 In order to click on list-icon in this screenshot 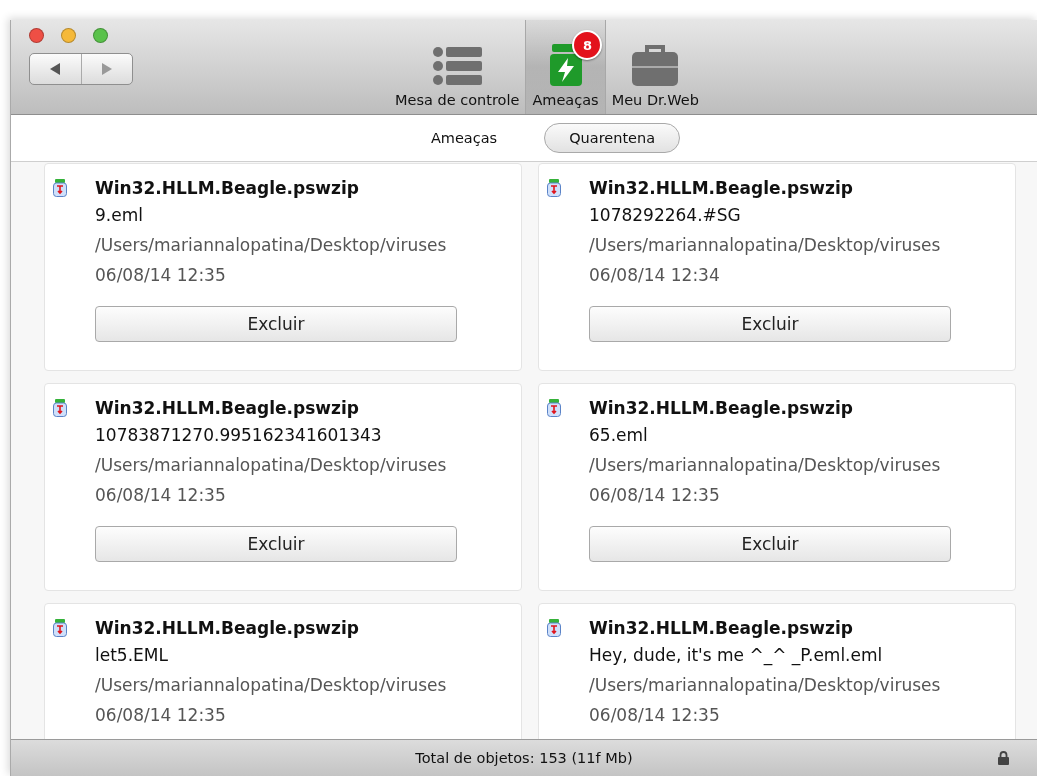, I will do `click(457, 66)`.